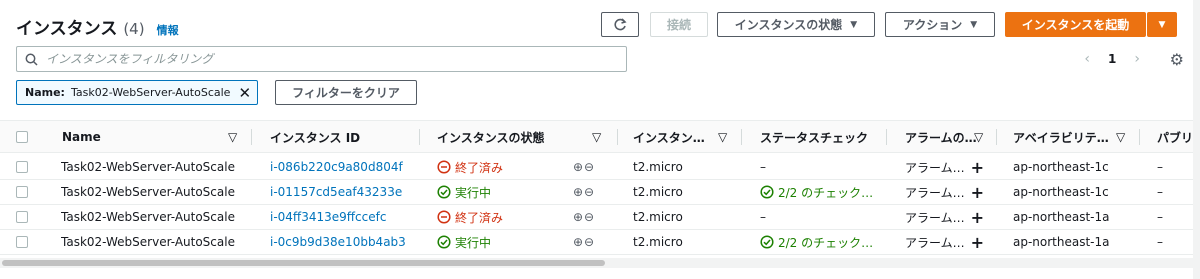 The height and width of the screenshot is (279, 1200). What do you see at coordinates (346, 92) in the screenshot?
I see `clear-filters-button: フィルターをクリア` at bounding box center [346, 92].